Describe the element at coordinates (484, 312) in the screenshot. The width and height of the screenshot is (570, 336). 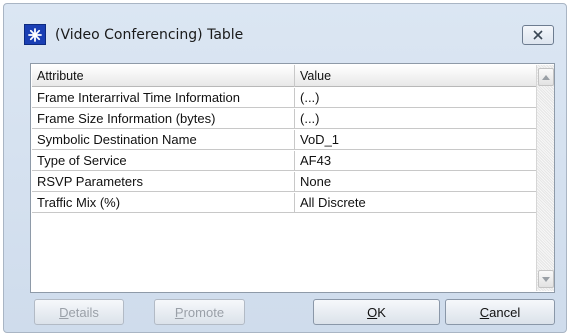
I see `cancel-mnemonic: C` at that location.